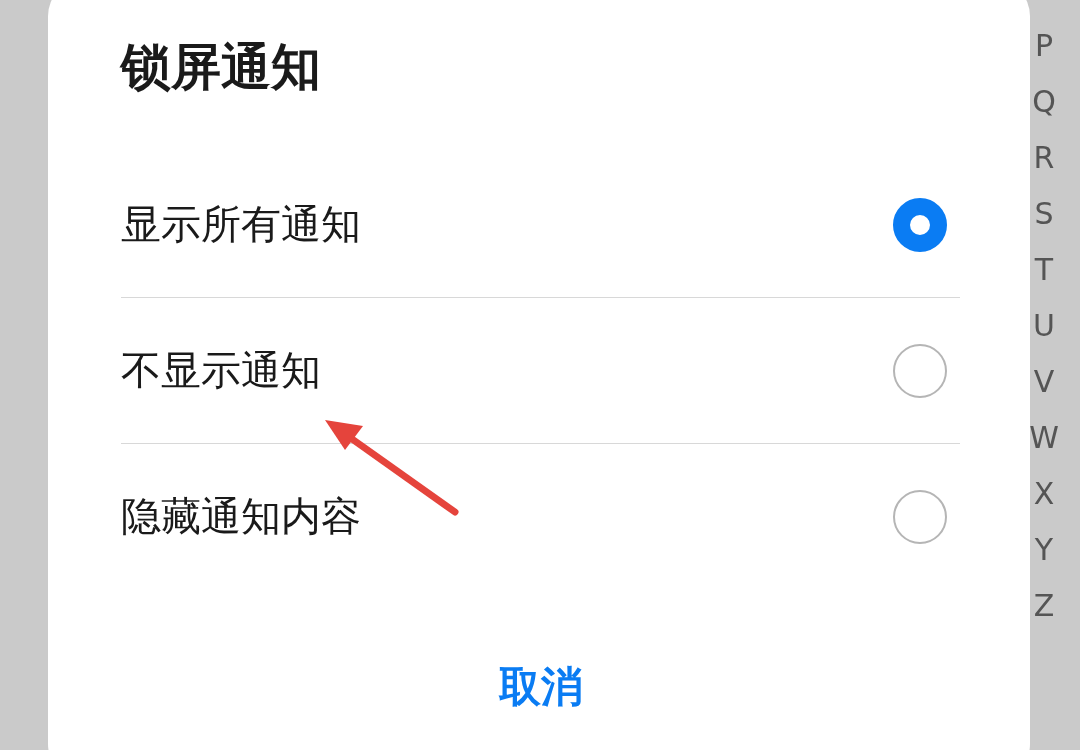 The width and height of the screenshot is (1080, 750). I want to click on index-letter: Z, so click(1044, 606).